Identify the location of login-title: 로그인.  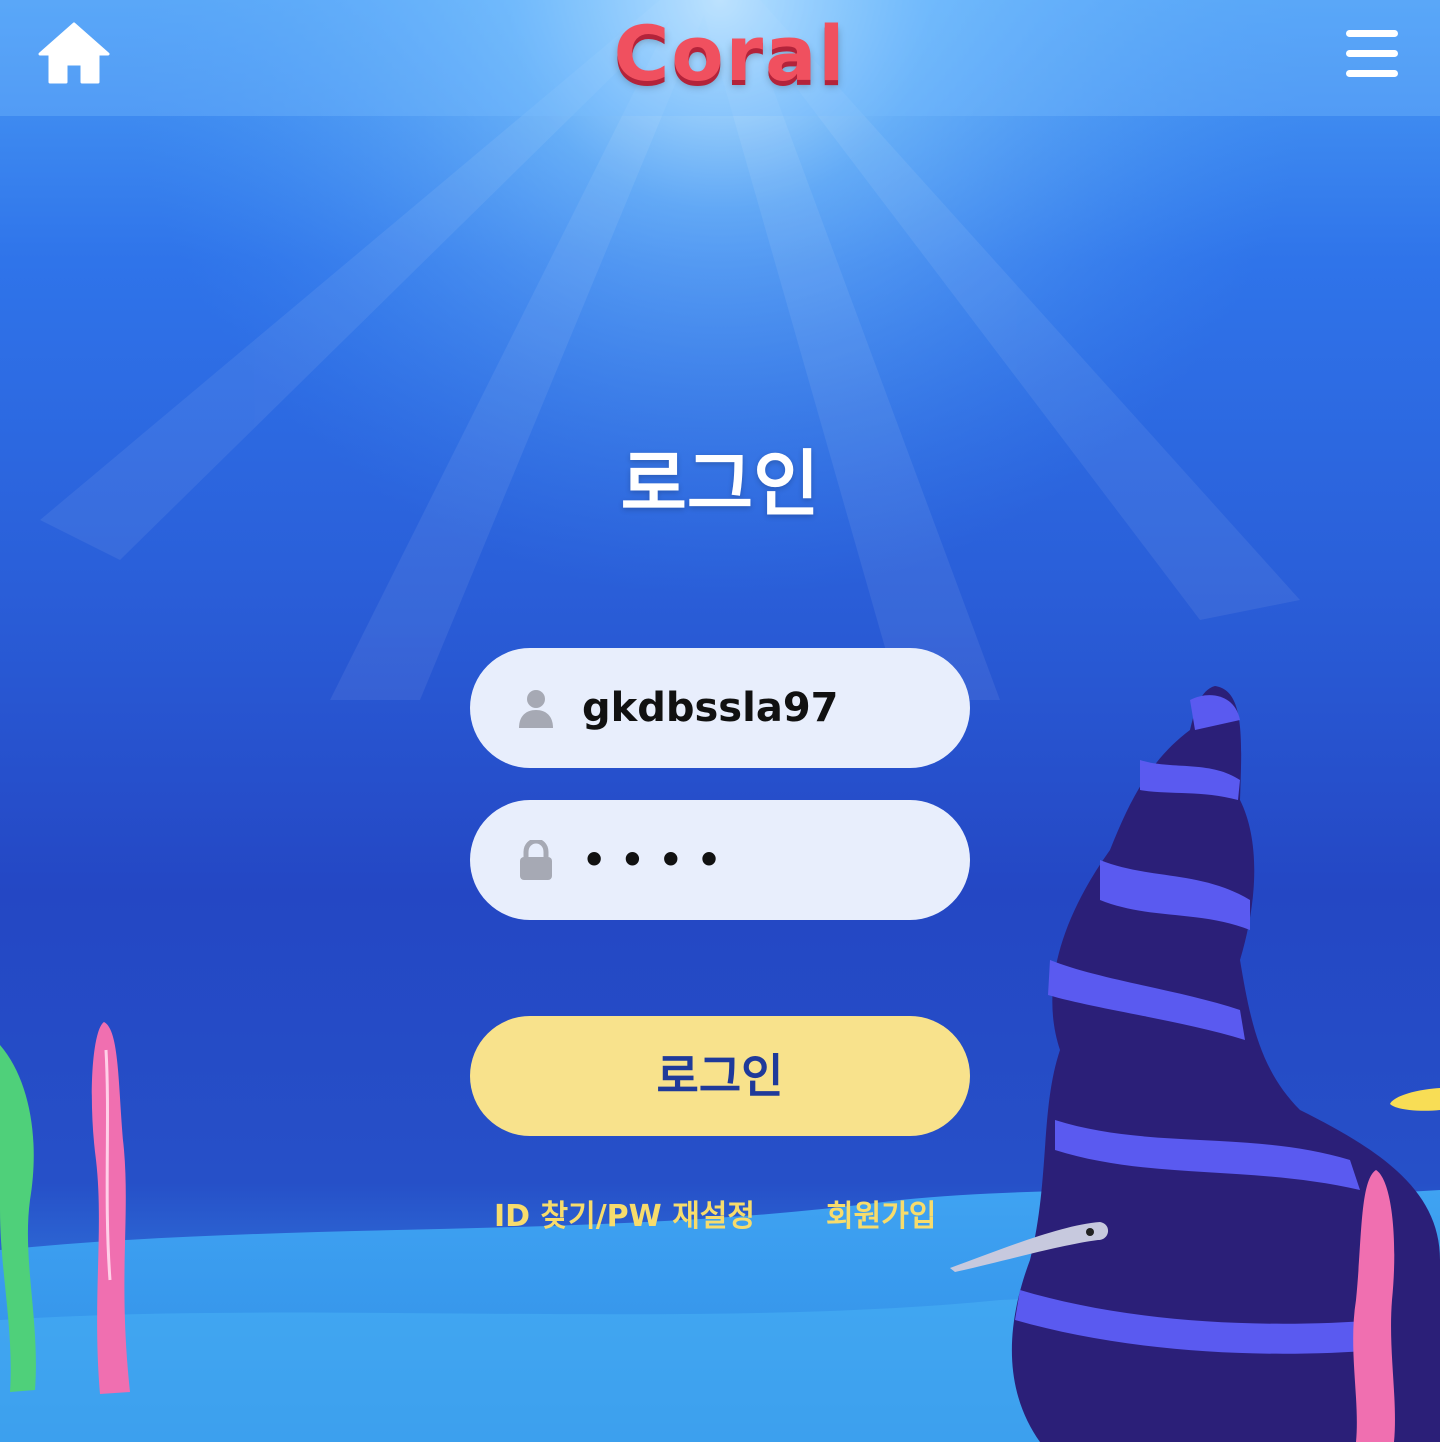
(720, 484).